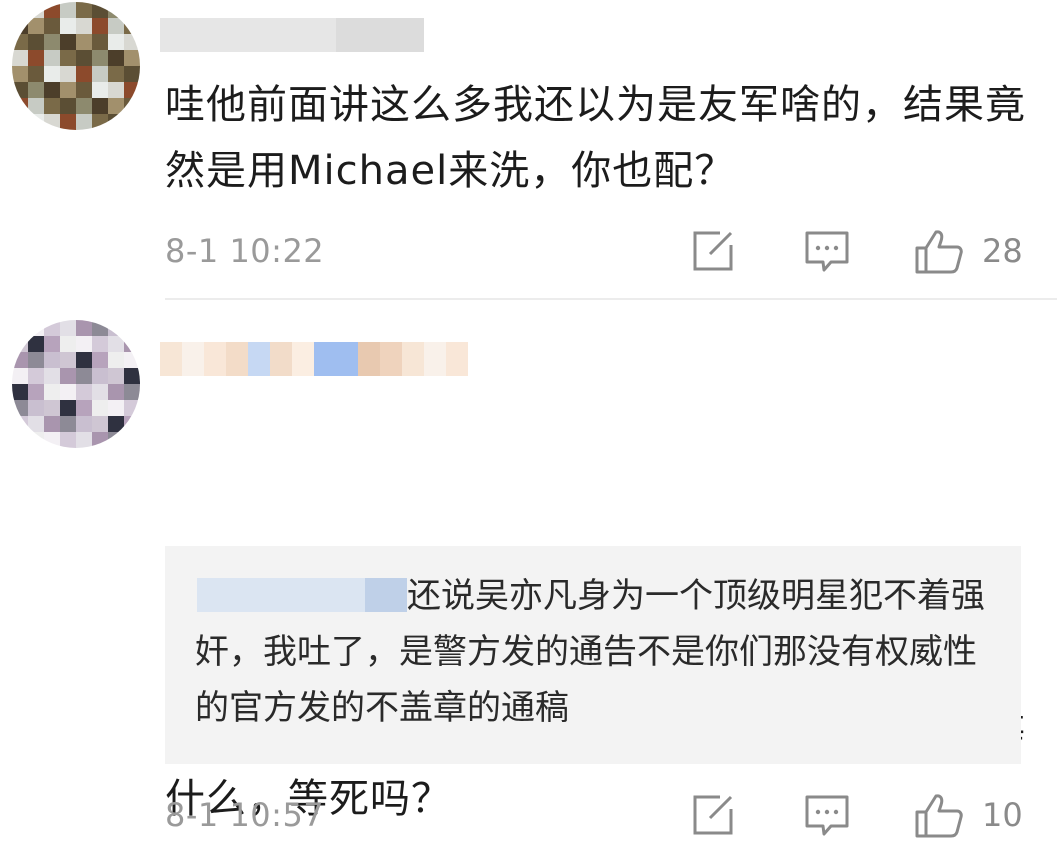 The image size is (1057, 845). What do you see at coordinates (1002, 251) in the screenshot?
I see `like-count: 28` at bounding box center [1002, 251].